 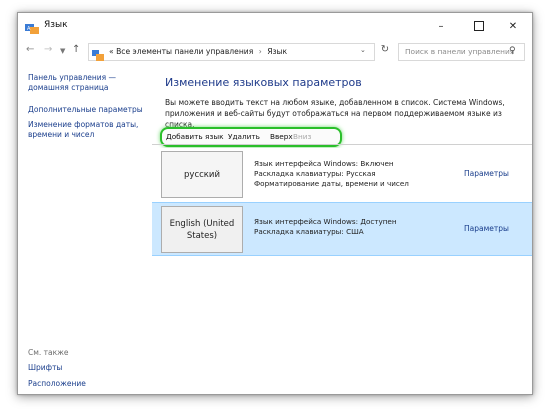 I want to click on address-dropdown-icon: ⌄, so click(x=363, y=50).